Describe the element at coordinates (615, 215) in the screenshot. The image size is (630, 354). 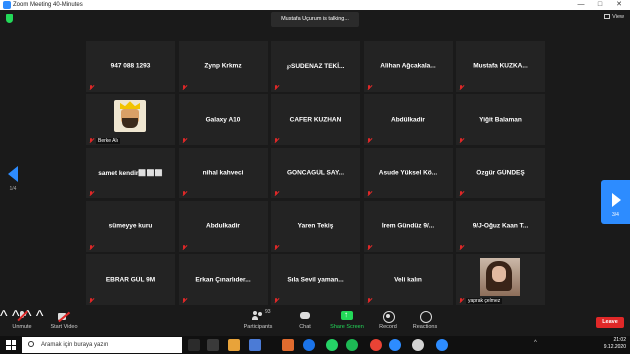
I see `page-indicator-right: 3/4` at that location.